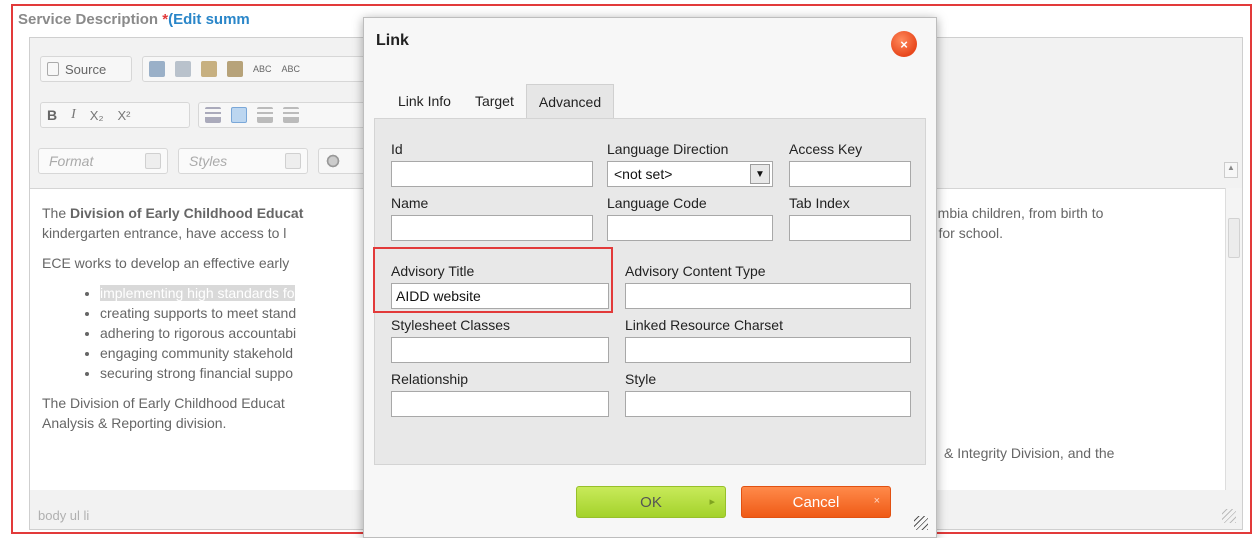  I want to click on language-code-label: Language Code, so click(657, 203).